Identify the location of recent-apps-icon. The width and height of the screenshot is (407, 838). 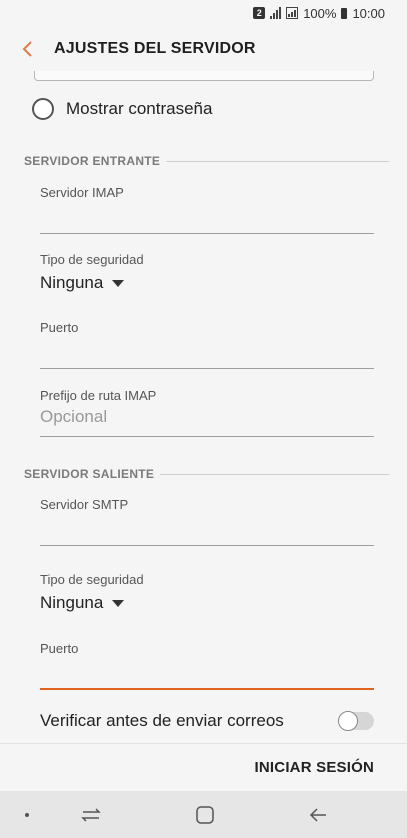
(91, 815).